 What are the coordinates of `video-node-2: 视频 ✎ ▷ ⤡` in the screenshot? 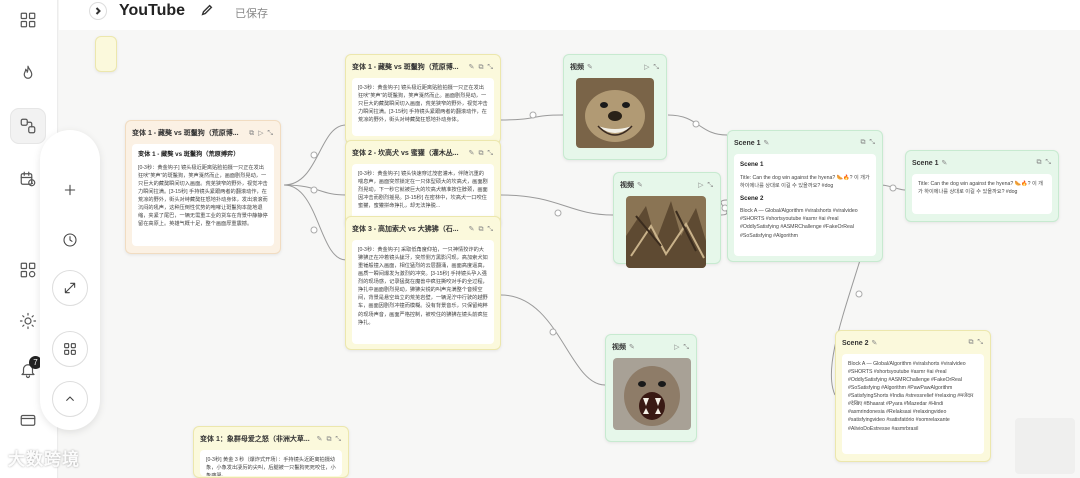 It's located at (667, 220).